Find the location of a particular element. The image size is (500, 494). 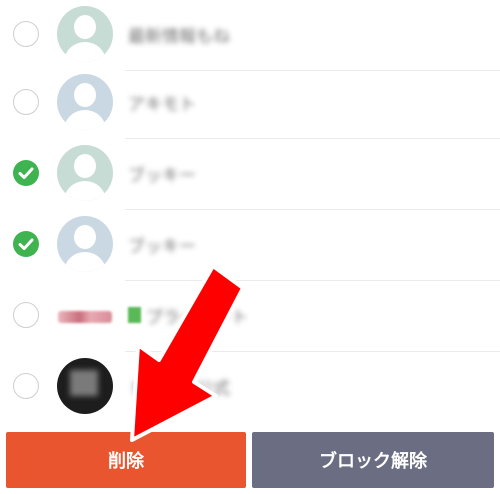

unblock-button: ブロック解除 is located at coordinates (373, 460).